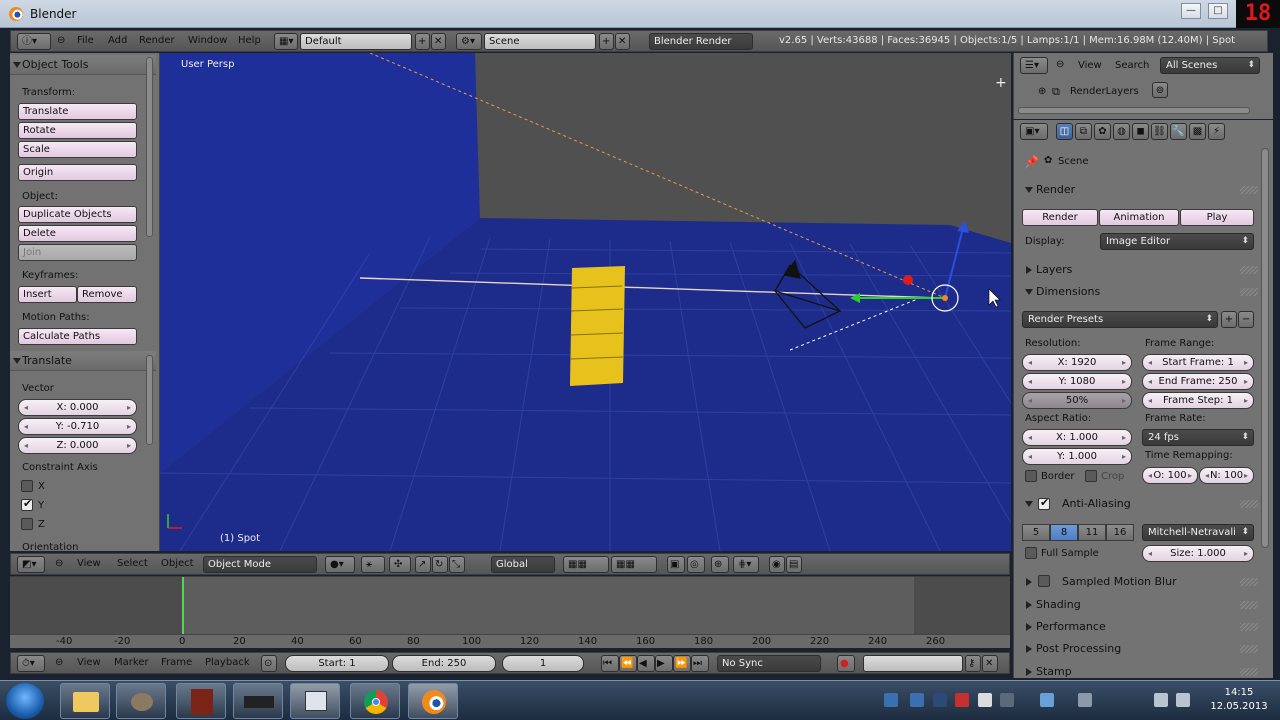  Describe the element at coordinates (540, 41) in the screenshot. I see `scene-field: Scene` at that location.